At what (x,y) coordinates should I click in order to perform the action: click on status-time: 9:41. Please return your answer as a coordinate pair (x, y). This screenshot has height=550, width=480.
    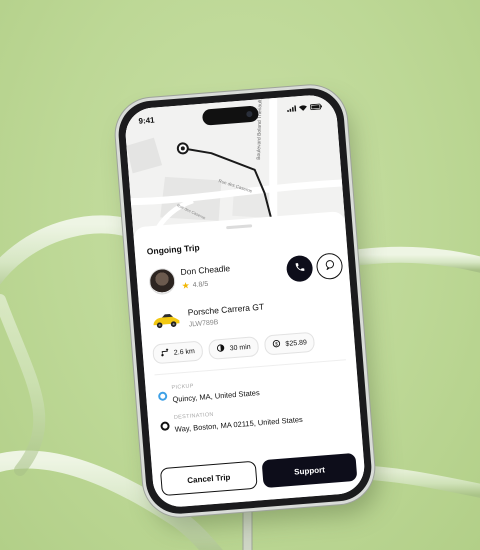
    Looking at the image, I should click on (146, 120).